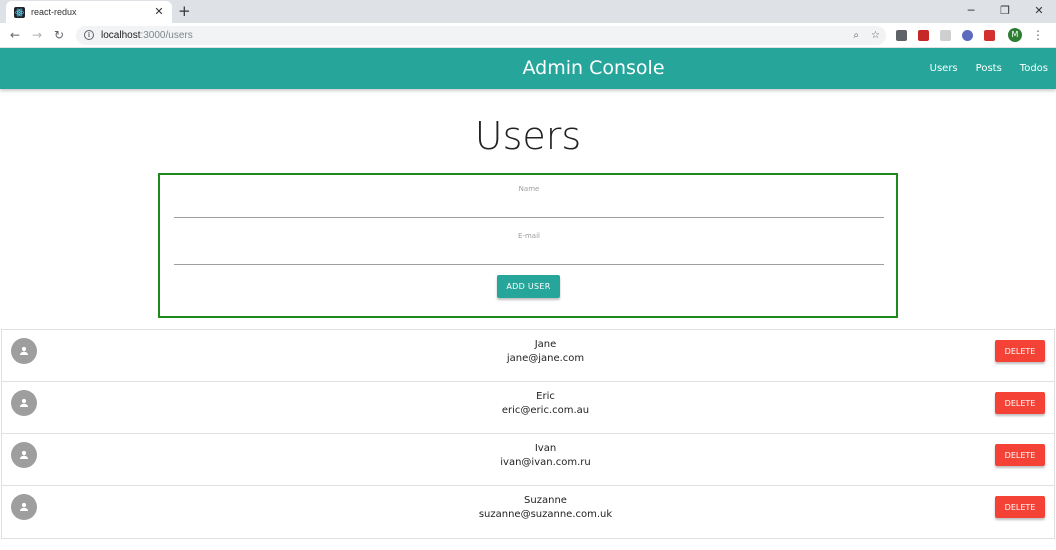  Describe the element at coordinates (545, 448) in the screenshot. I see `user-name: Ivan` at that location.